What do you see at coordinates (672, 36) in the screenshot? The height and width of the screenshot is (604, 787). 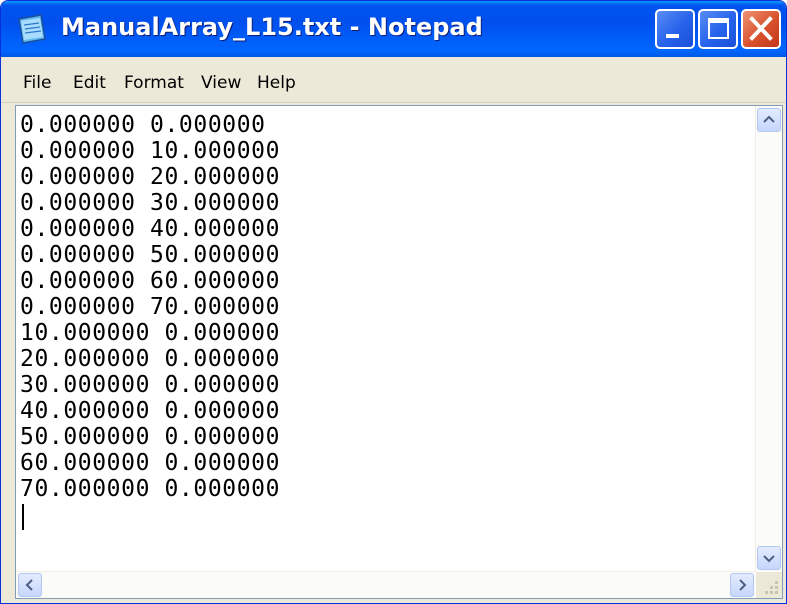 I see `minimize-icon` at bounding box center [672, 36].